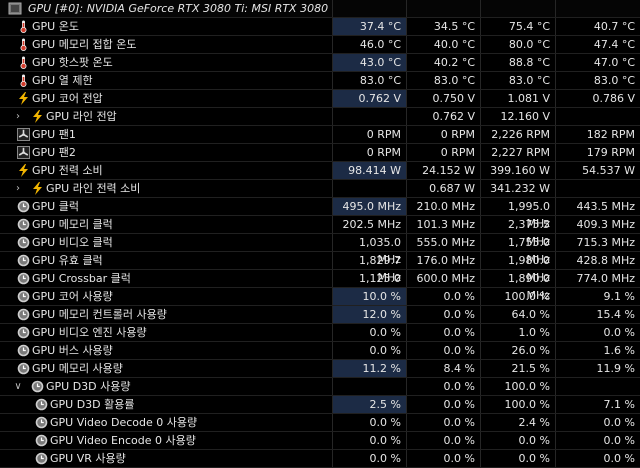 The width and height of the screenshot is (640, 468). Describe the element at coordinates (124, 422) in the screenshot. I see `sensor-label: GPU Video Decode 0 사용량` at that location.